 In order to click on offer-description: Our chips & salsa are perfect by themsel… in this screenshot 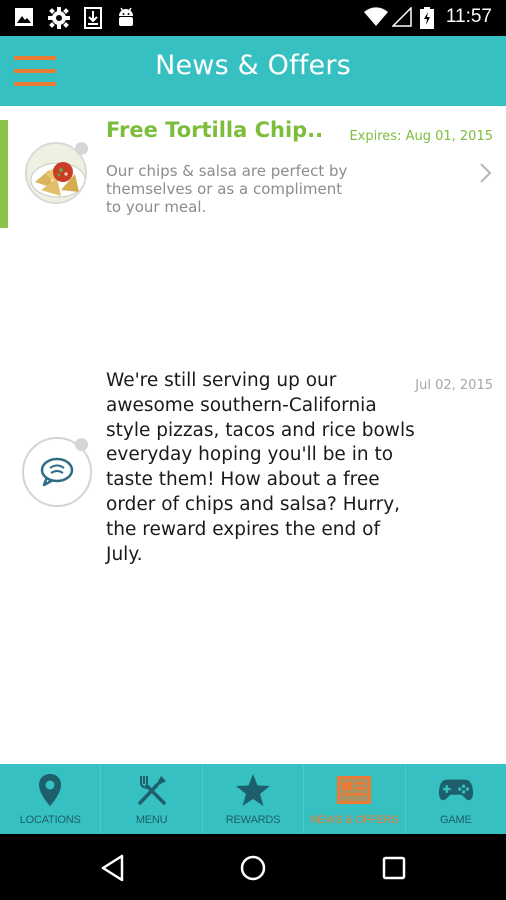, I will do `click(227, 189)`.